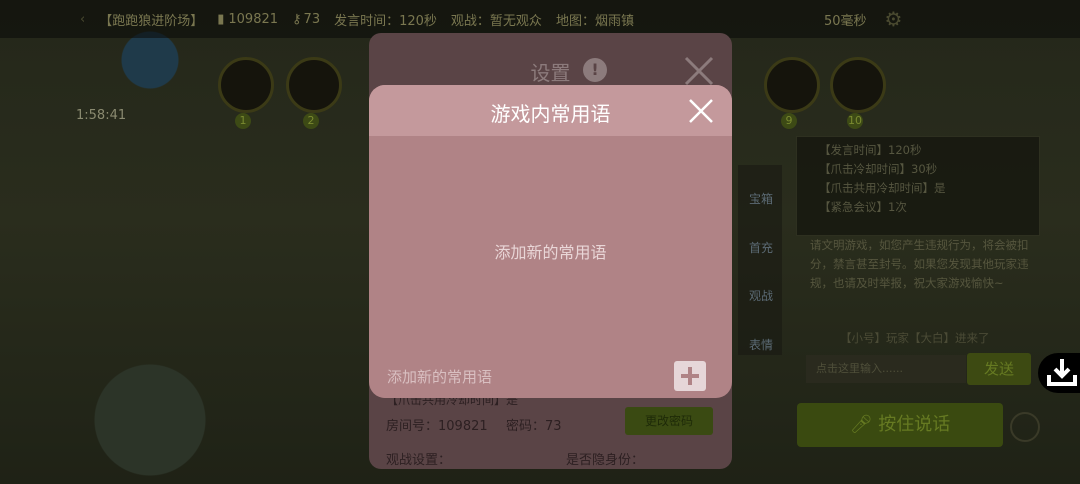  What do you see at coordinates (595, 70) in the screenshot?
I see `help-icon: !` at bounding box center [595, 70].